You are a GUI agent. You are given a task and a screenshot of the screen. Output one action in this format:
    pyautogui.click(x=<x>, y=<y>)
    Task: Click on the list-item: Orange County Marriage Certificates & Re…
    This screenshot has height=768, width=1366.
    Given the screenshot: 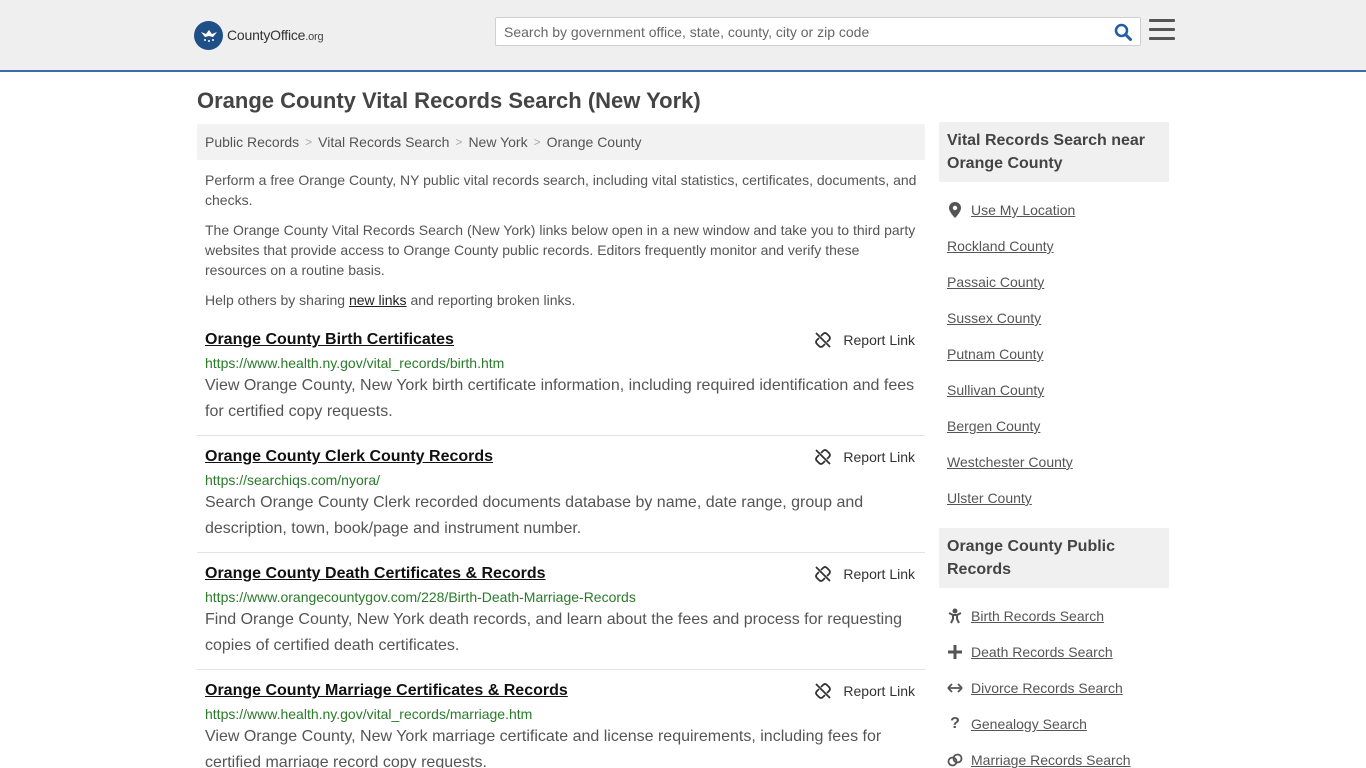 What is the action you would take?
    pyautogui.click(x=561, y=724)
    